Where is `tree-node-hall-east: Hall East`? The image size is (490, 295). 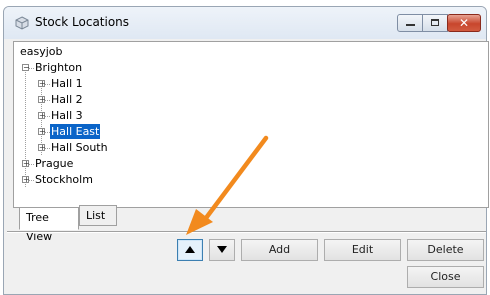 tree-node-hall-east: Hall East is located at coordinates (75, 131).